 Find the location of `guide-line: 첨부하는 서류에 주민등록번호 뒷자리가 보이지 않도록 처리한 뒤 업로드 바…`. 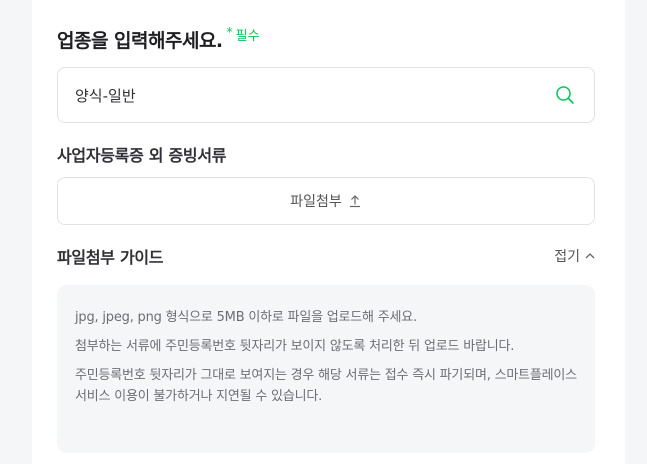

guide-line: 첨부하는 서류에 주민등록번호 뒷자리가 보이지 않도록 처리한 뒤 업로드 바… is located at coordinates (295, 346).